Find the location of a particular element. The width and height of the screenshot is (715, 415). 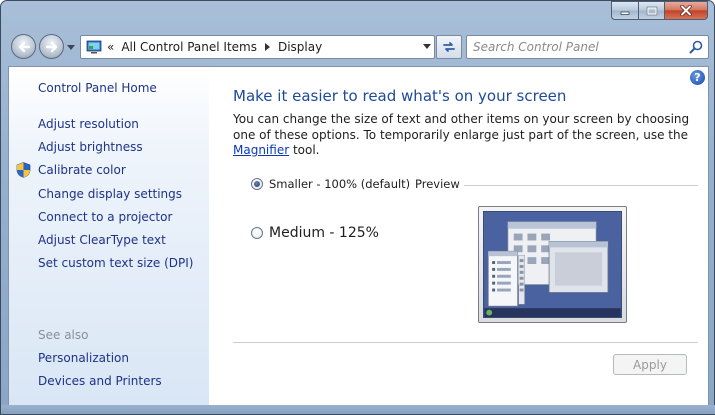

chevron-down-icon is located at coordinates (71, 47).